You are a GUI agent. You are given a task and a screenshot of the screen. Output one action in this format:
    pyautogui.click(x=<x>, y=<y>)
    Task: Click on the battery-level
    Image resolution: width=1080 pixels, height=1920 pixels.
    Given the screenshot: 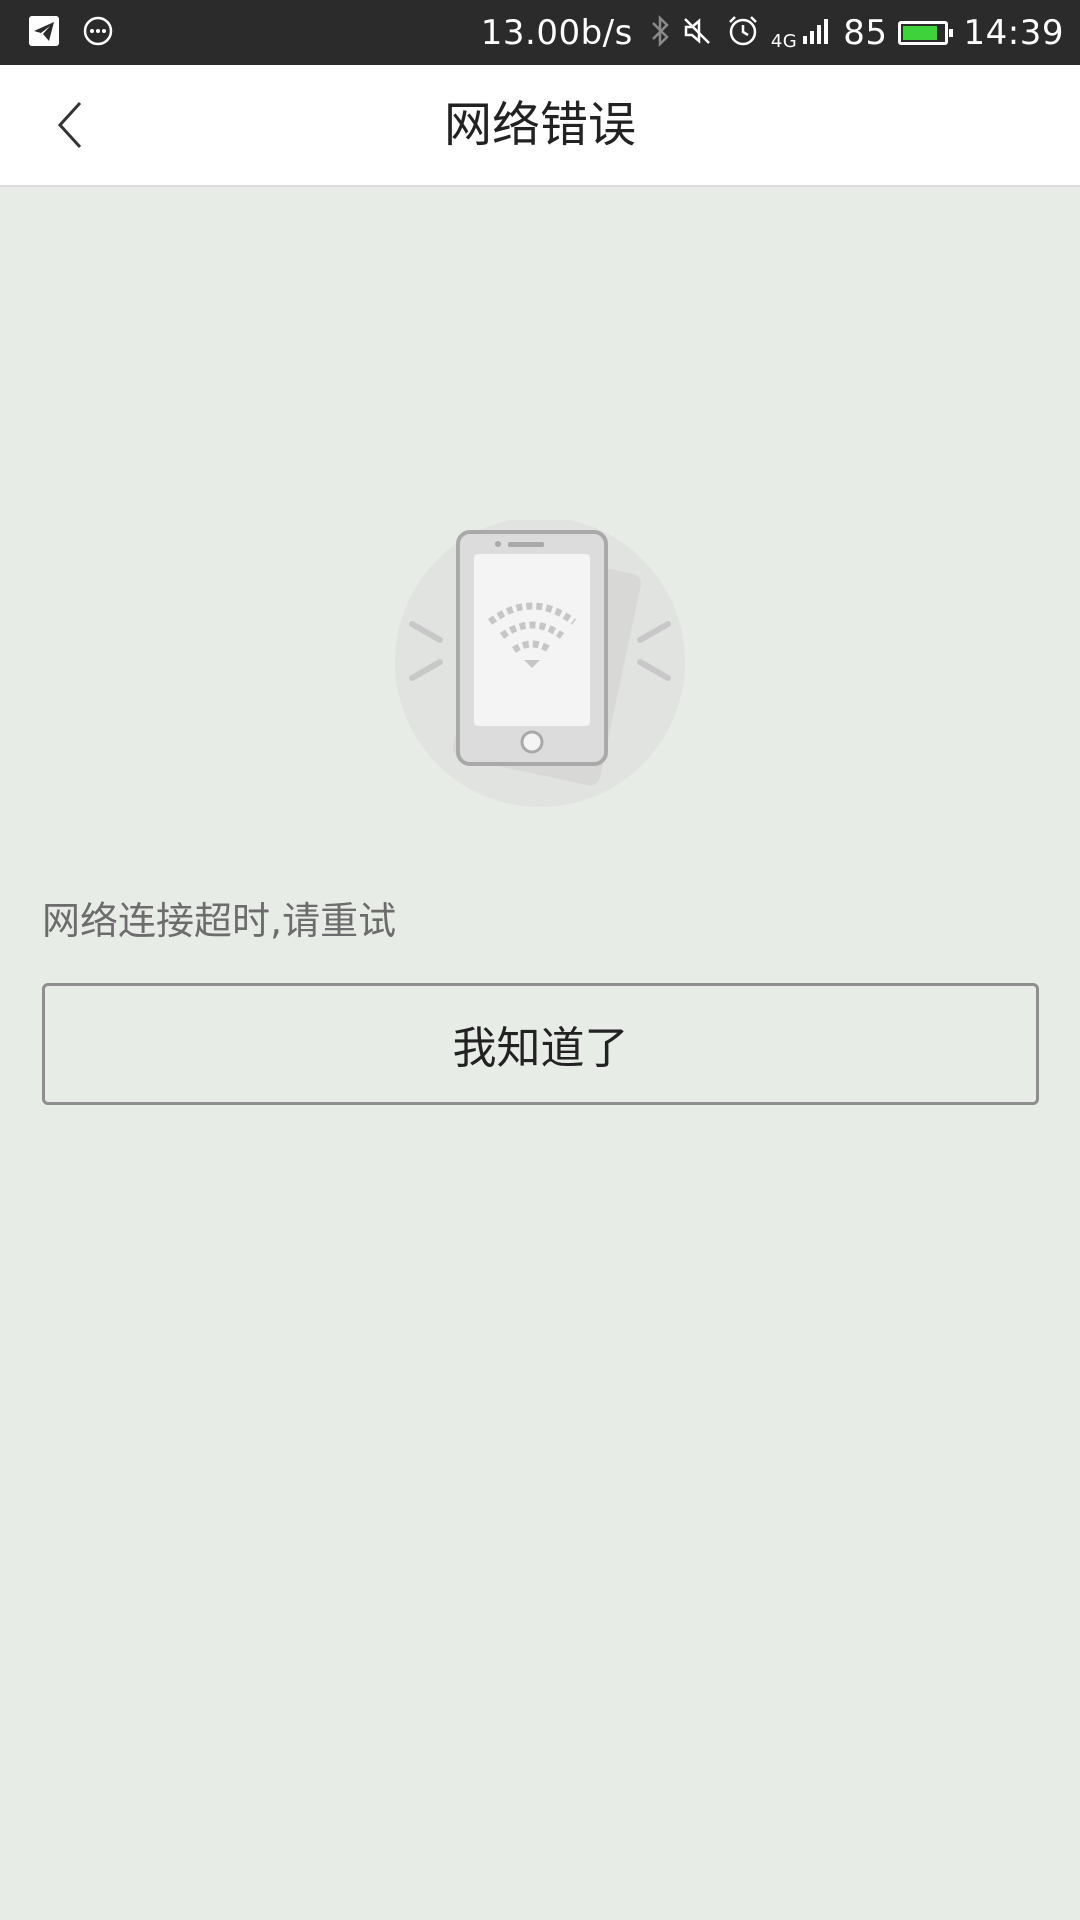 What is the action you would take?
    pyautogui.click(x=919, y=32)
    